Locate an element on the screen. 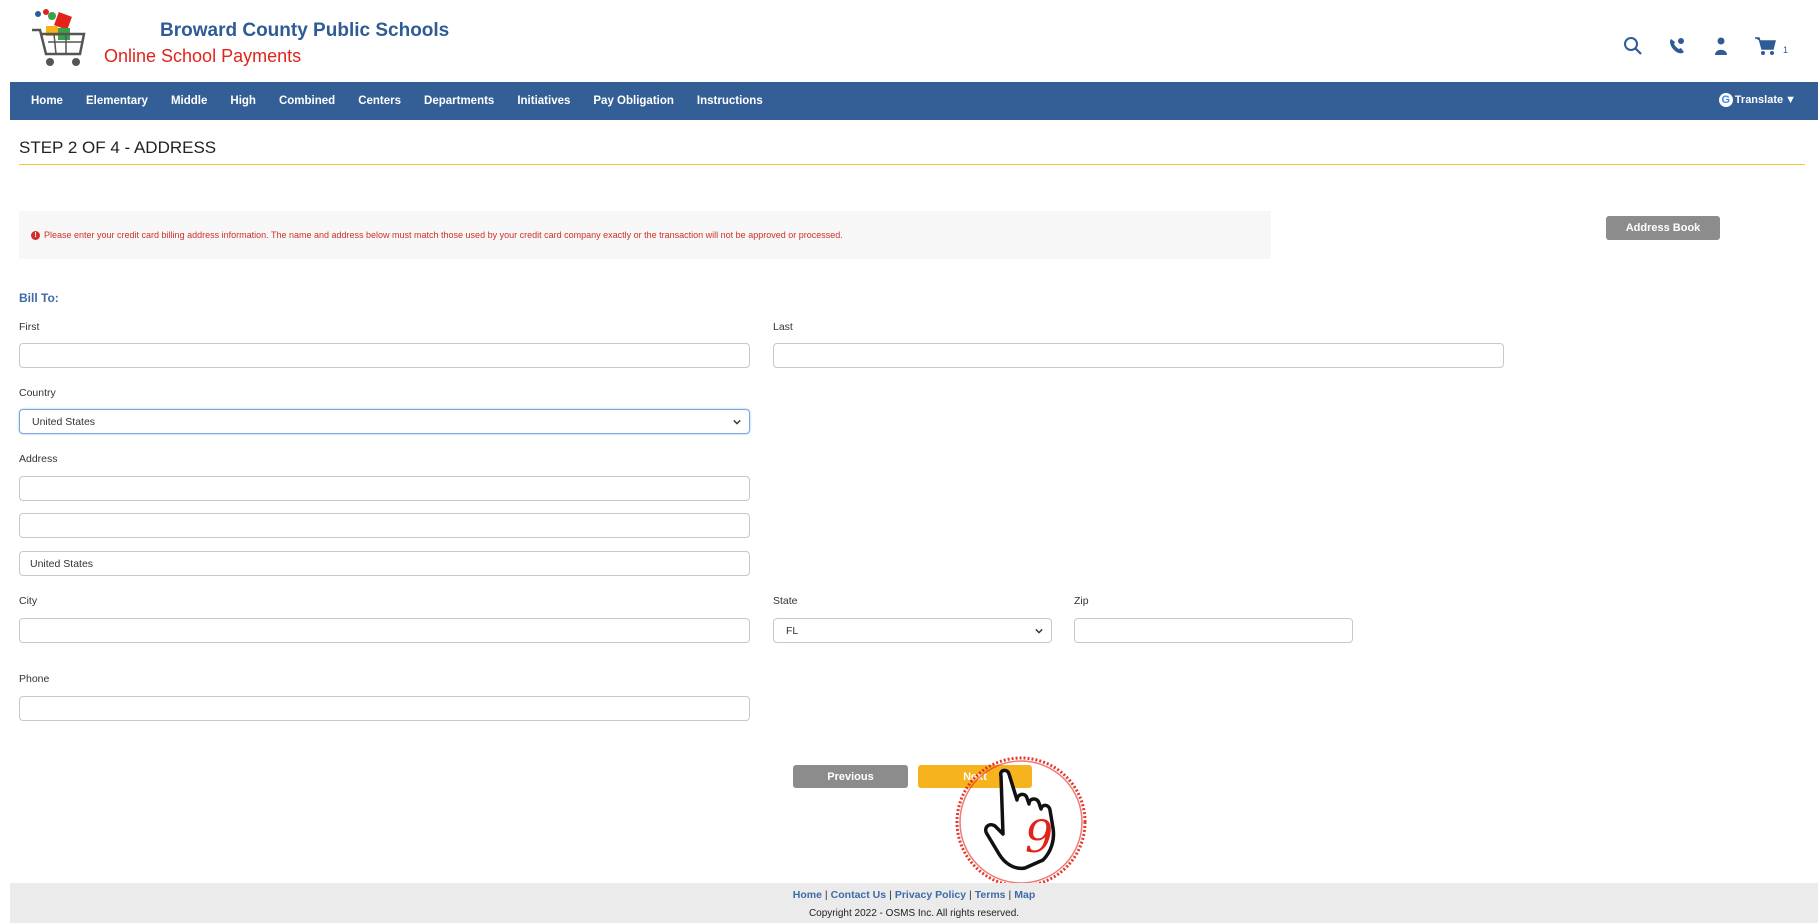 The width and height of the screenshot is (1818, 923). footer-links: Home | Contact Us | Privacy Policy | Terms | Map is located at coordinates (914, 895).